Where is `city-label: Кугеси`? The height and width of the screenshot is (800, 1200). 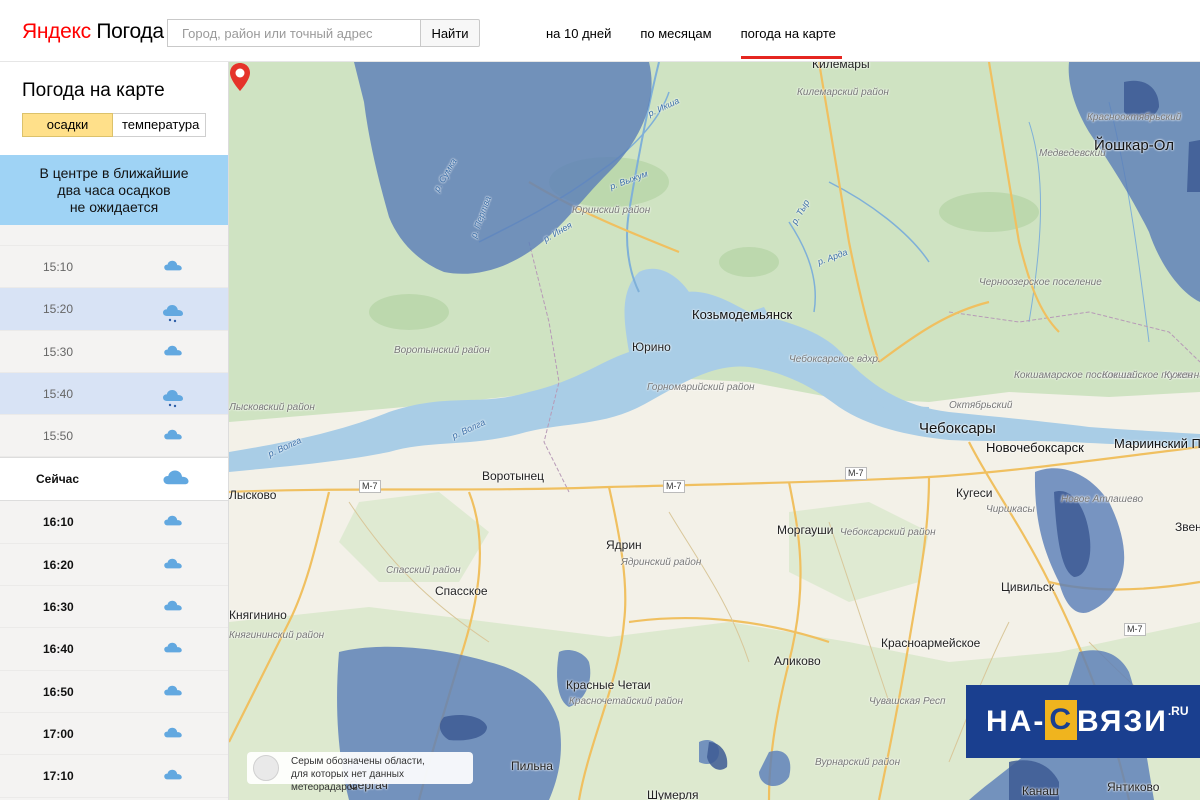
city-label: Кугеси is located at coordinates (974, 493).